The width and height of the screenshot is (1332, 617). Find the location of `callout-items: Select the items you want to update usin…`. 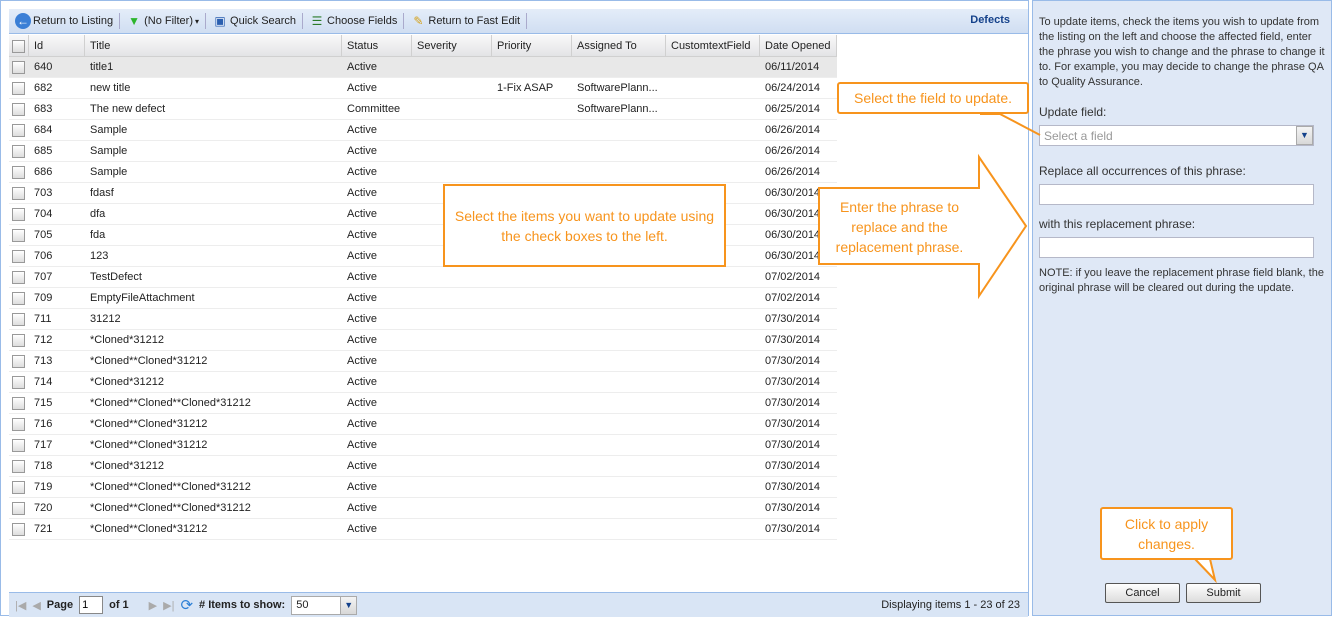

callout-items: Select the items you want to update usin… is located at coordinates (584, 225).